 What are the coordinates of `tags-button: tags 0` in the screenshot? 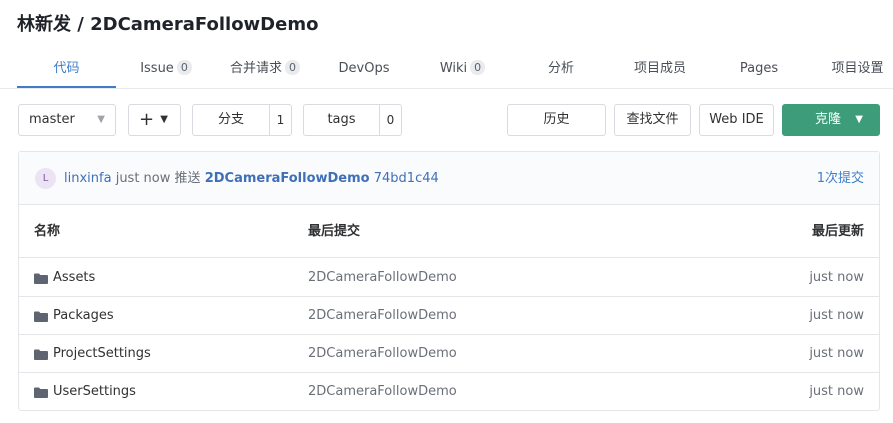 It's located at (352, 120).